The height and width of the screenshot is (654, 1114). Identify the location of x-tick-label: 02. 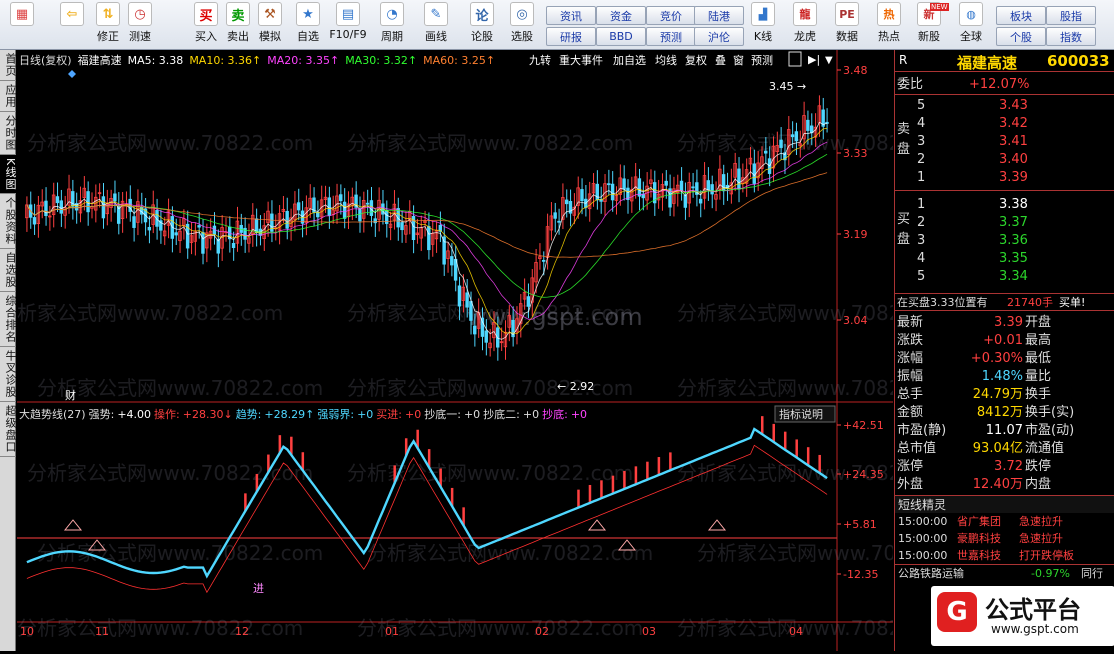
(542, 631).